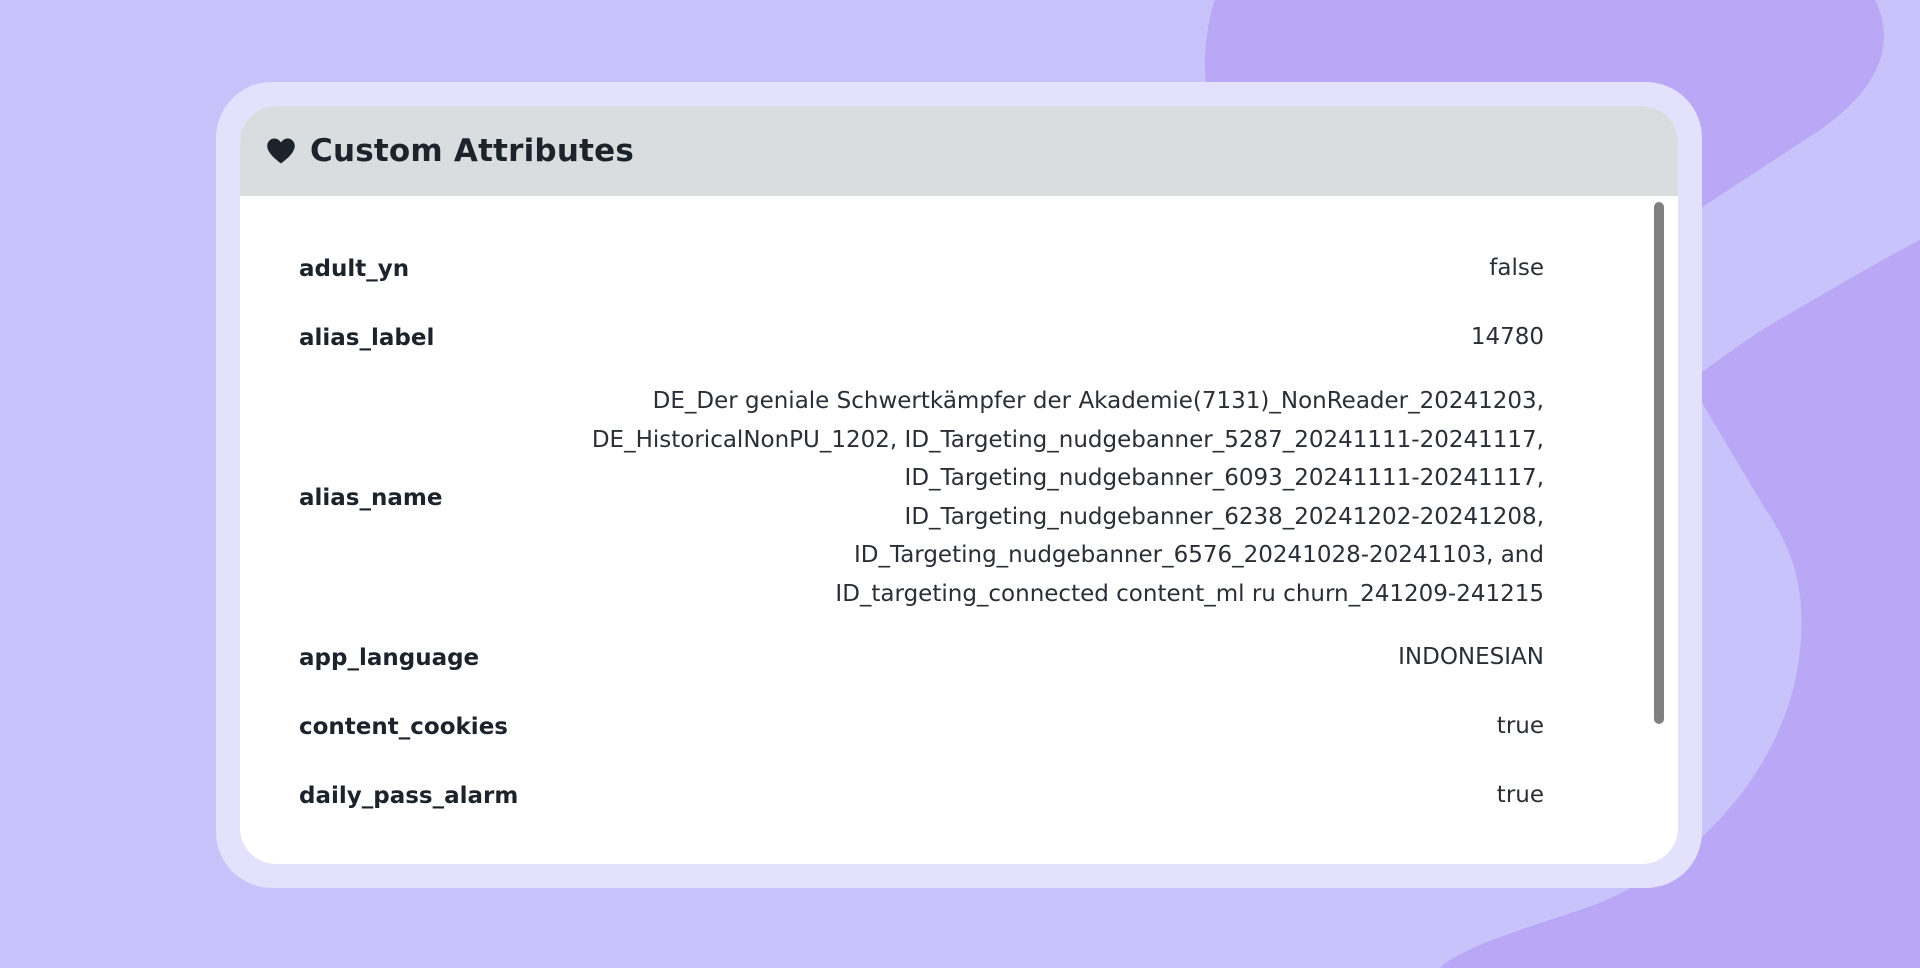 This screenshot has width=1920, height=968. I want to click on attribute-row: alias_label 14780, so click(921, 337).